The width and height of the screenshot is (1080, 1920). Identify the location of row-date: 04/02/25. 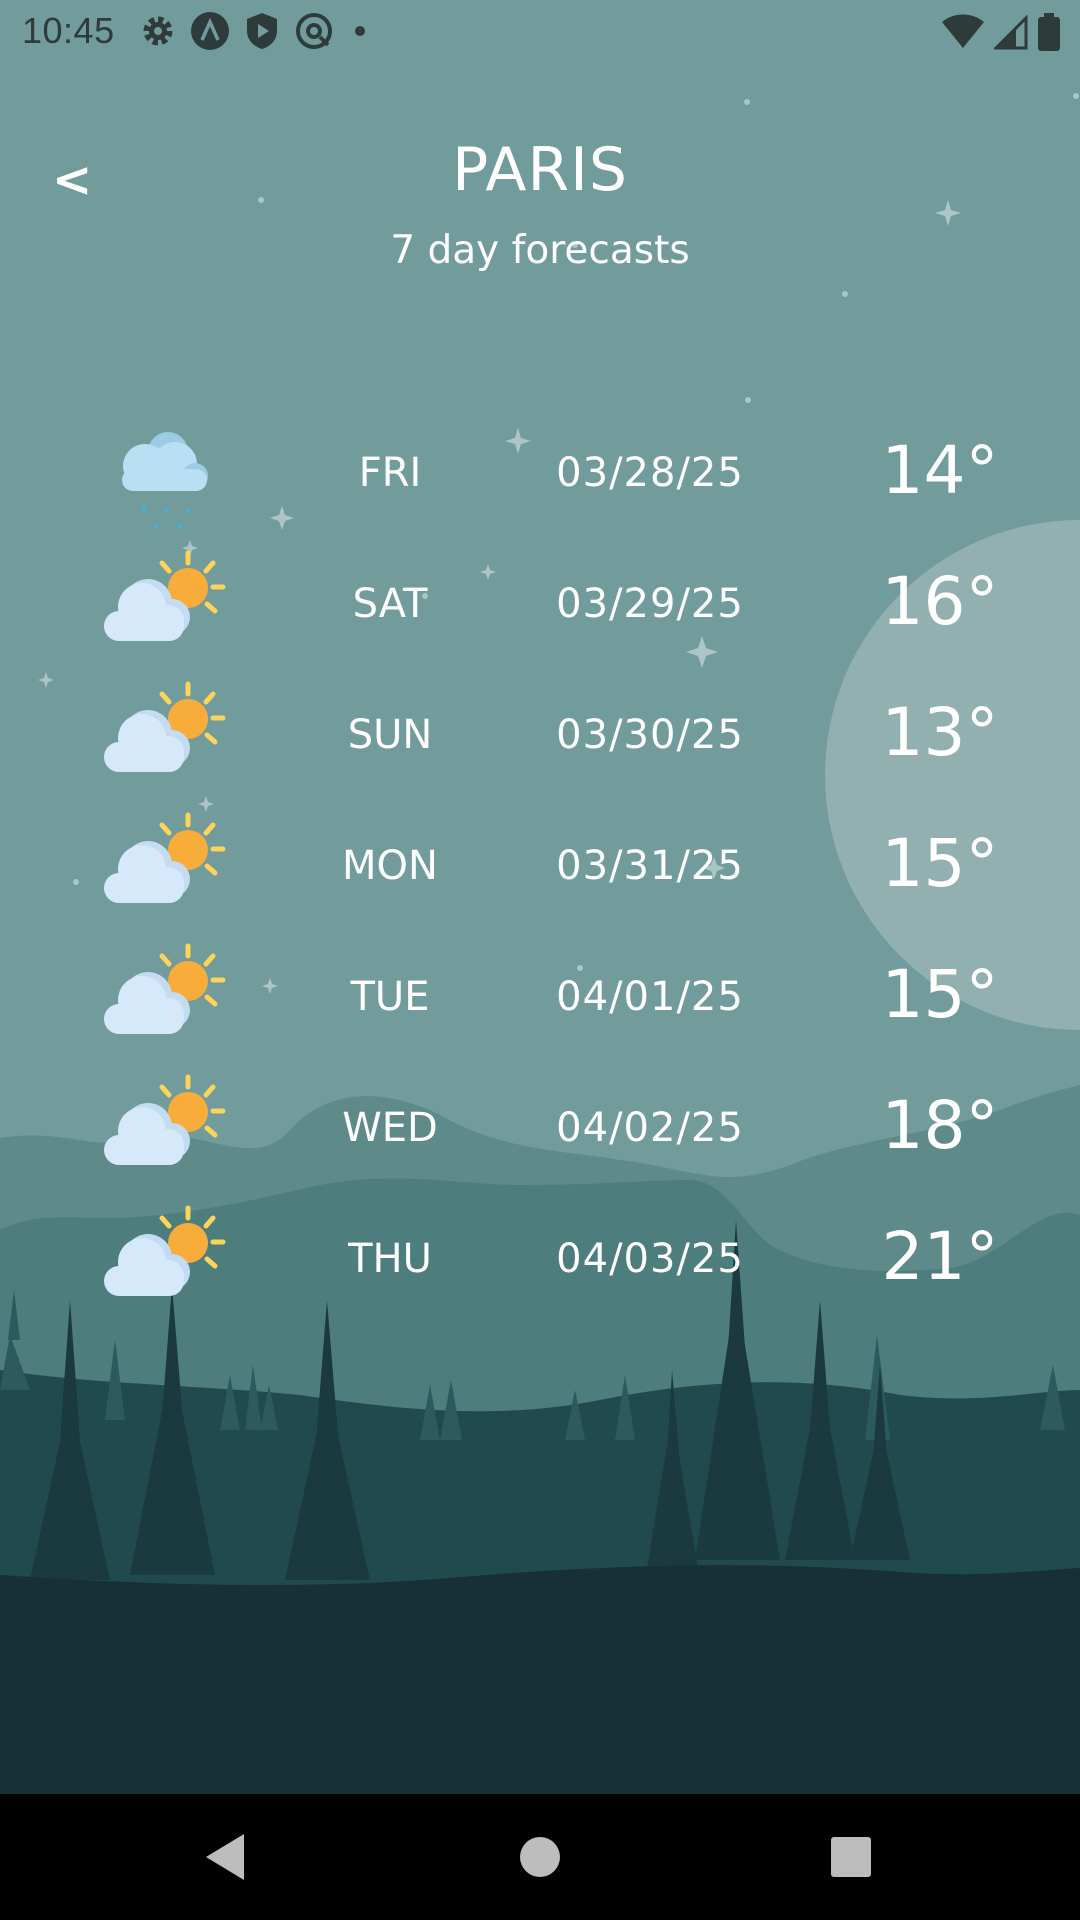
(650, 1128).